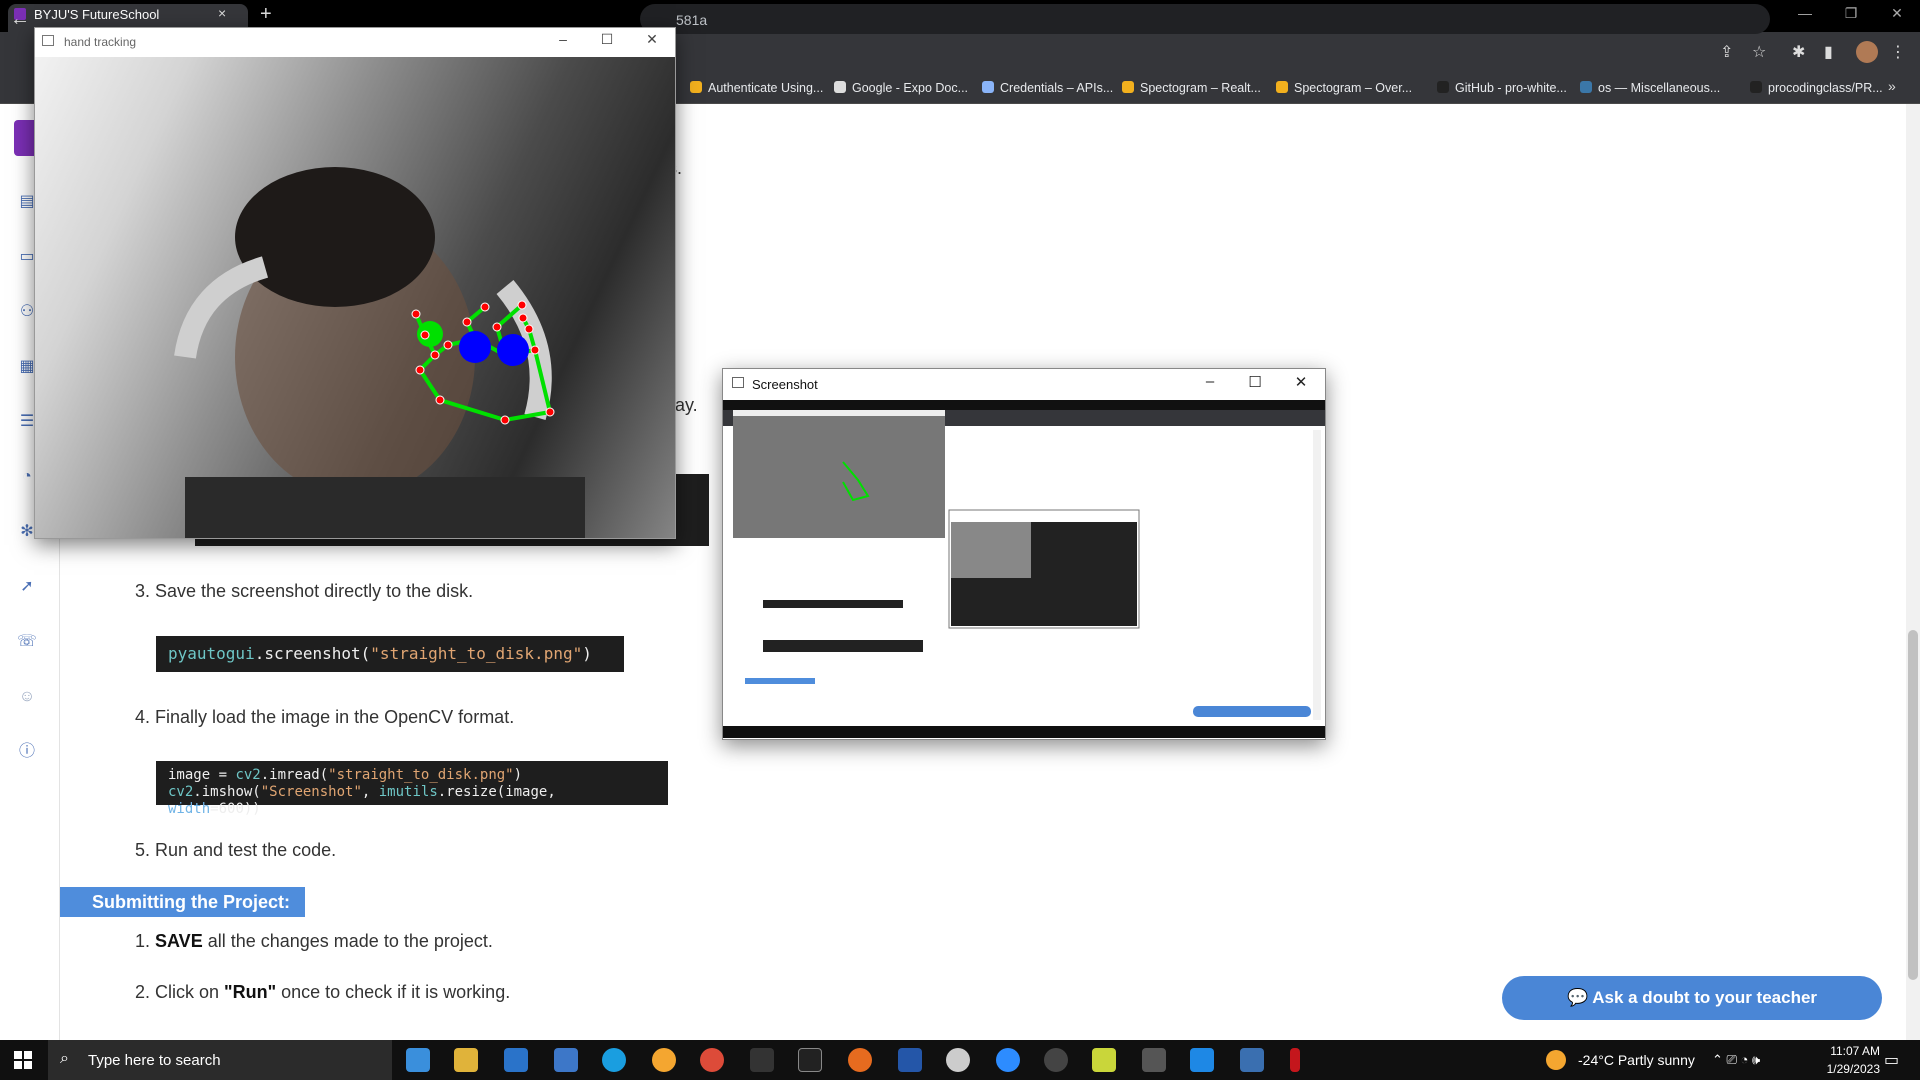  Describe the element at coordinates (236, 850) in the screenshot. I see `step-5-text: 5. Run and test the code.` at that location.